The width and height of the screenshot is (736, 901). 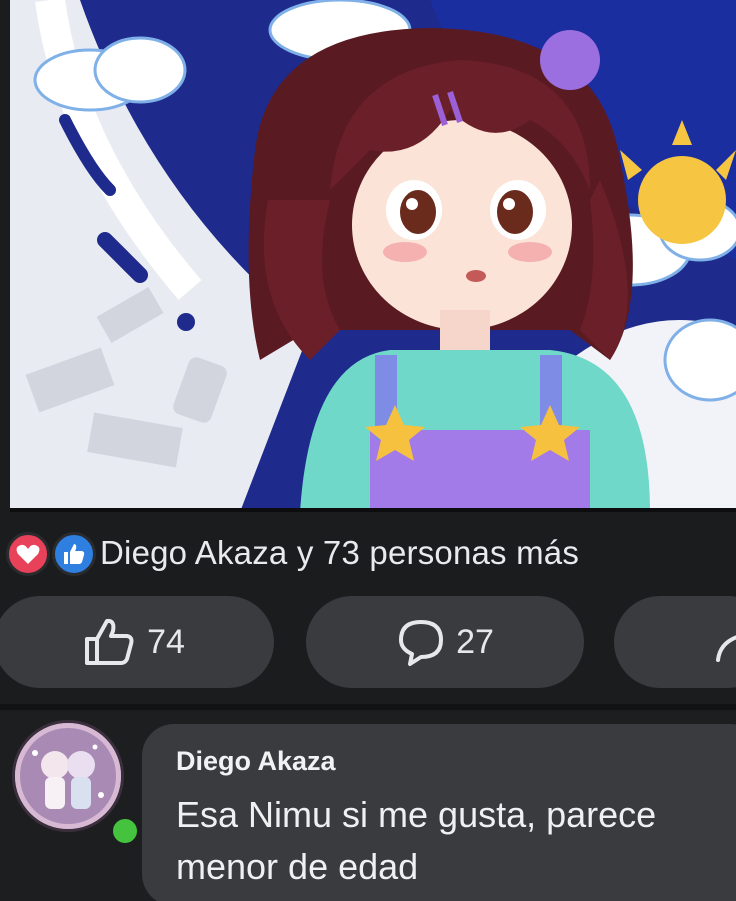 I want to click on share-arrow-icon, so click(x=726, y=648).